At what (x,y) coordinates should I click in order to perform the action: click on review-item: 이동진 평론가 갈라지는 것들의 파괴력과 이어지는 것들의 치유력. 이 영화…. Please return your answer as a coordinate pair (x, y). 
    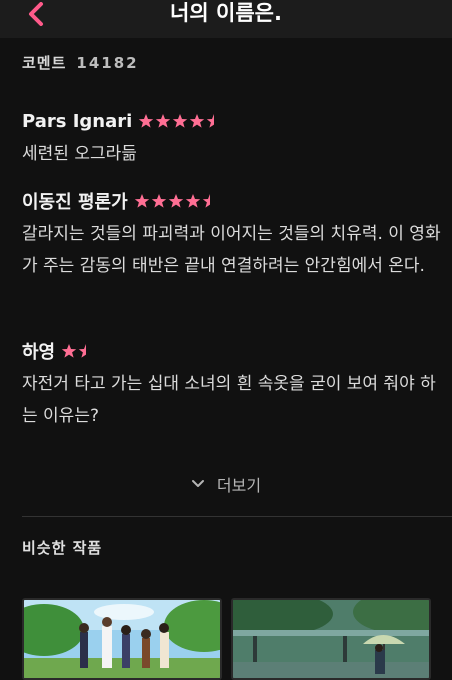
    Looking at the image, I should click on (232, 235).